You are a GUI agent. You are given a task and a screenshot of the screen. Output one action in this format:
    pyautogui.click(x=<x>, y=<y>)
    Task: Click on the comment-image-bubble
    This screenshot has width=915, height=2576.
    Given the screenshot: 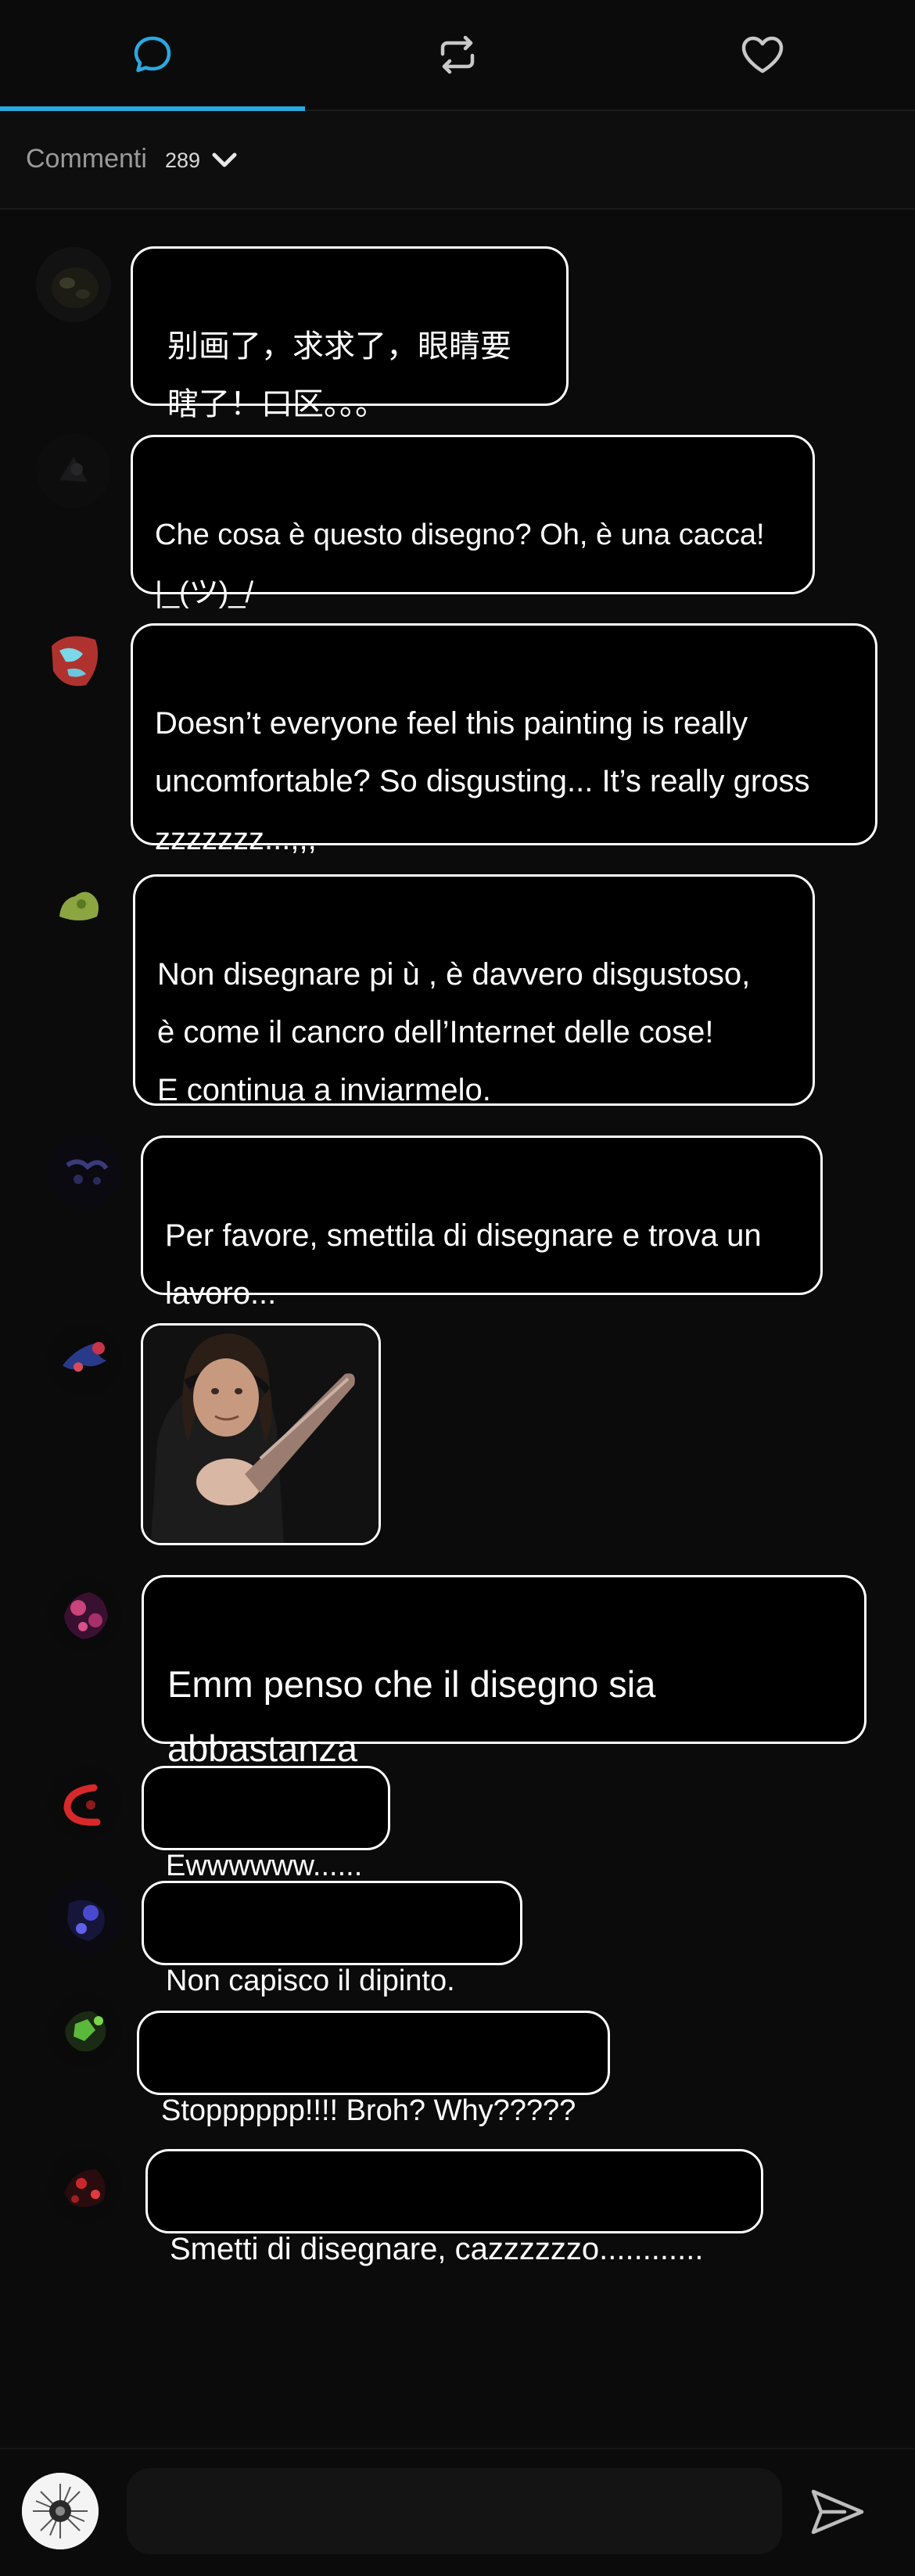 What is the action you would take?
    pyautogui.click(x=261, y=1434)
    